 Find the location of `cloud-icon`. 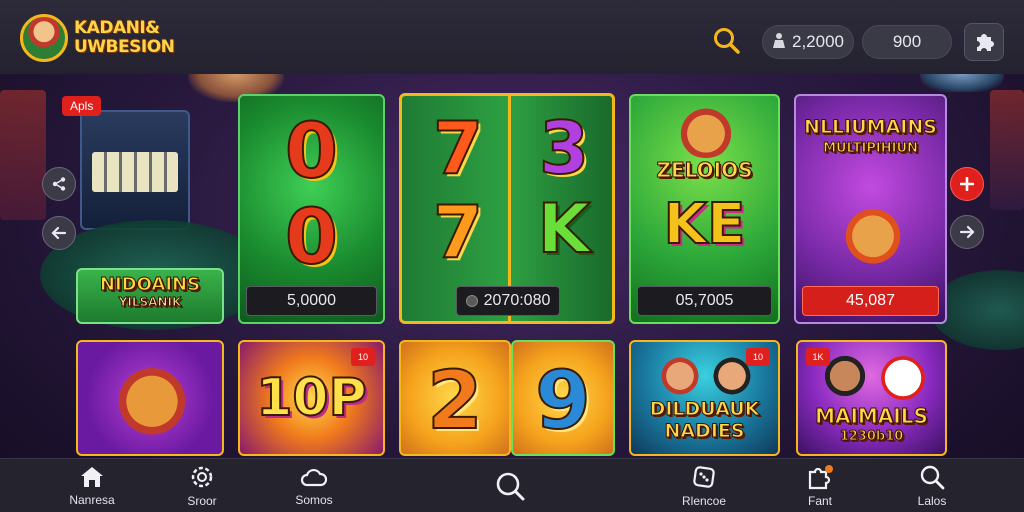

cloud-icon is located at coordinates (314, 477).